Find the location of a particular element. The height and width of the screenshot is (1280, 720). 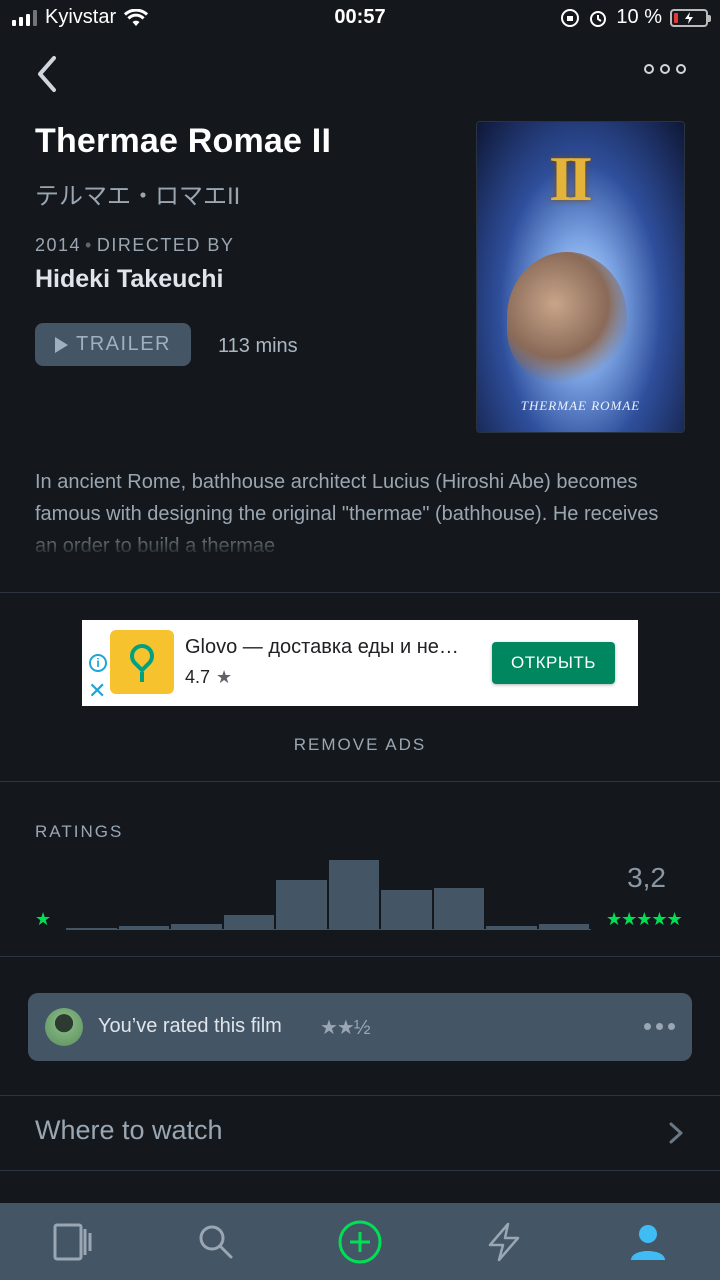

status-right: 10 % is located at coordinates (635, 17).